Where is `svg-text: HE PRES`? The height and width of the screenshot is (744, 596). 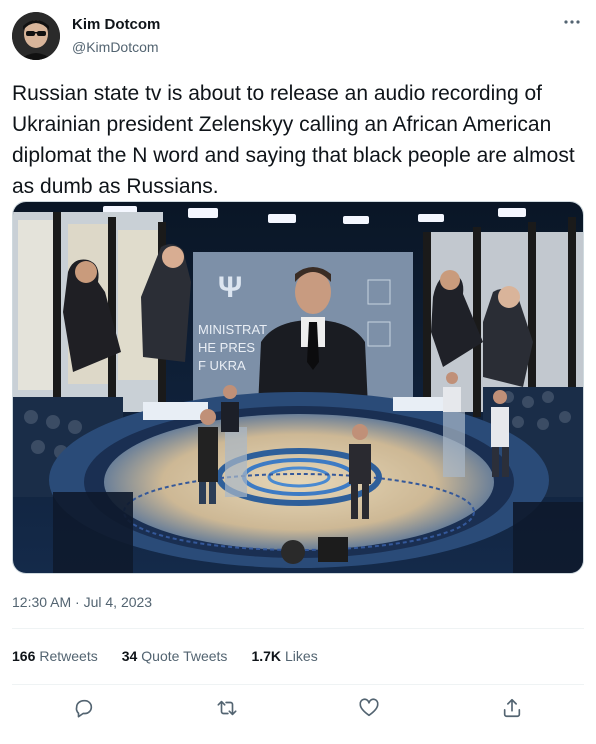
svg-text: HE PRES is located at coordinates (226, 347).